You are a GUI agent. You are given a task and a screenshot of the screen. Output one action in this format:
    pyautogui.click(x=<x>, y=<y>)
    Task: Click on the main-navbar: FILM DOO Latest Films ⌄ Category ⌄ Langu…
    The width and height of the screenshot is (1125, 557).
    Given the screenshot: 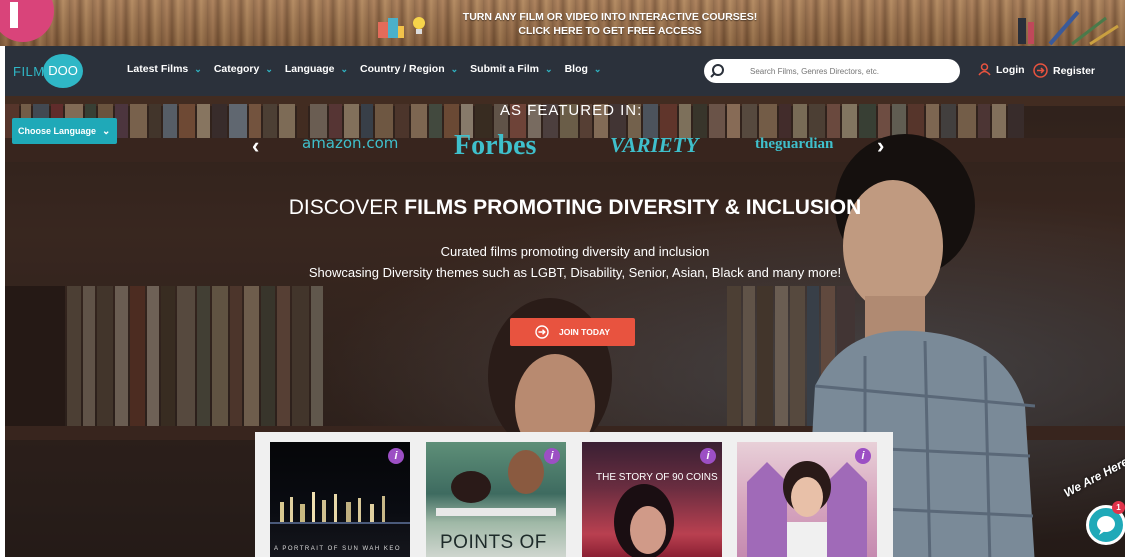 What is the action you would take?
    pyautogui.click(x=565, y=71)
    